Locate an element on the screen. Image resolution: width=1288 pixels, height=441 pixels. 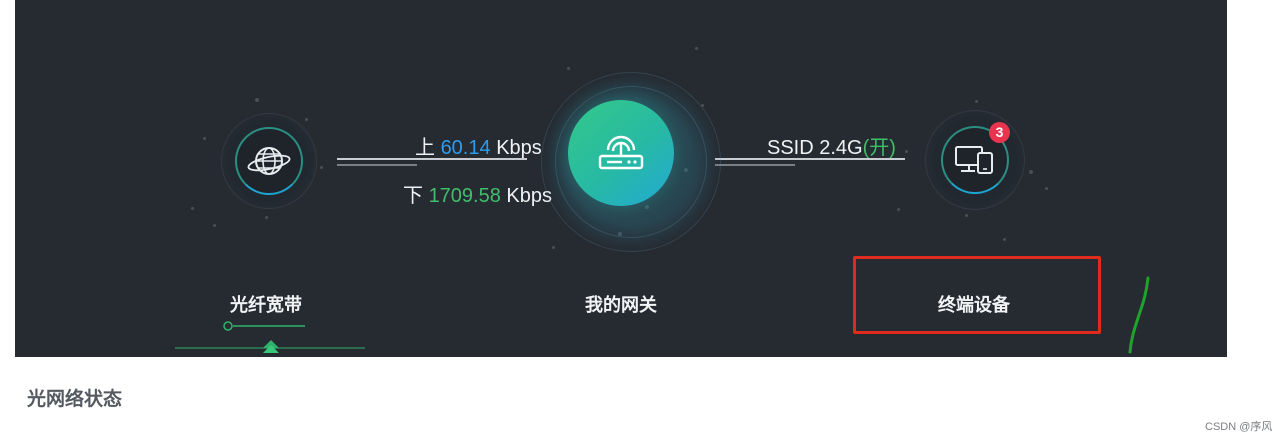
gateway-node is located at coordinates (621, 153).